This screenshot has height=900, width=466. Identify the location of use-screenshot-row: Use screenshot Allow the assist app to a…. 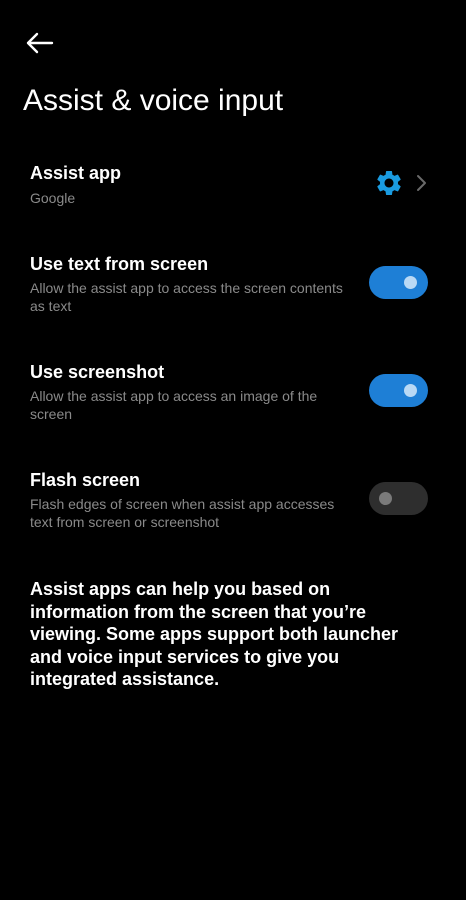
(233, 393).